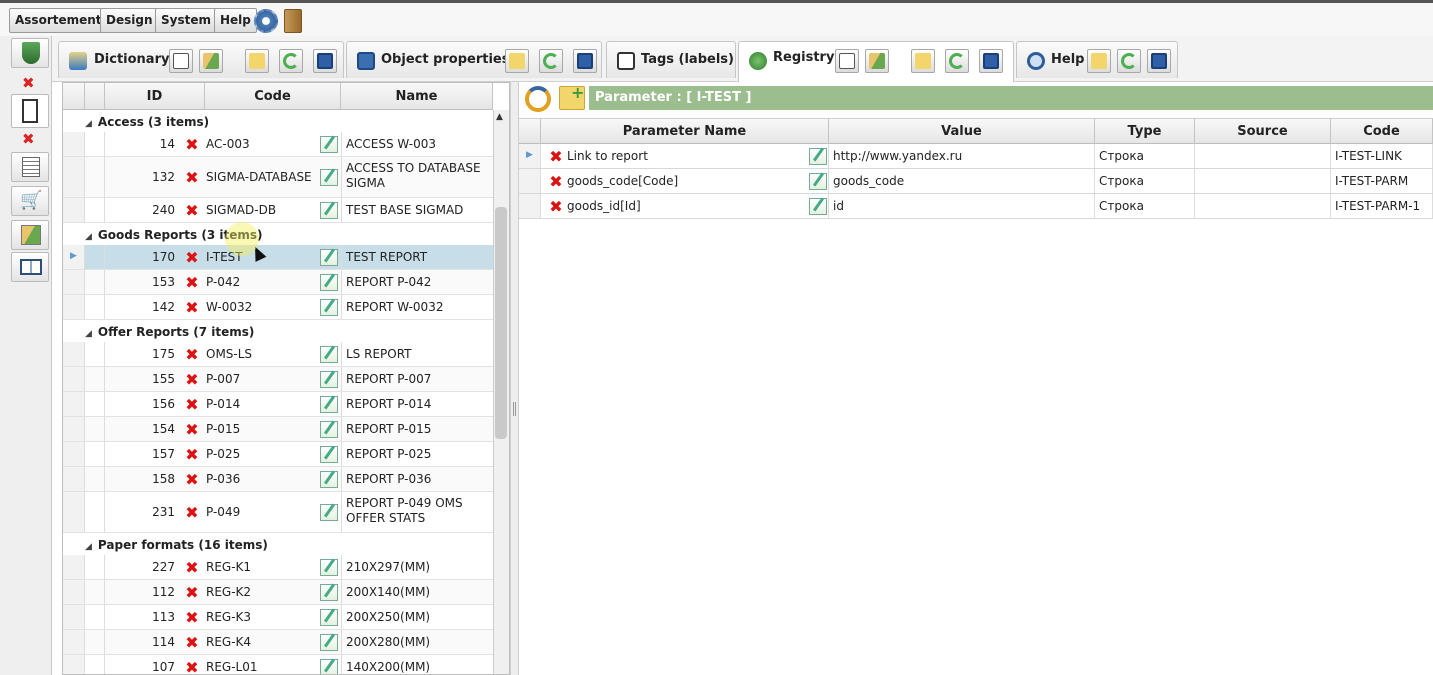 This screenshot has height=675, width=1433. What do you see at coordinates (847, 61) in the screenshot?
I see `tree-button` at bounding box center [847, 61].